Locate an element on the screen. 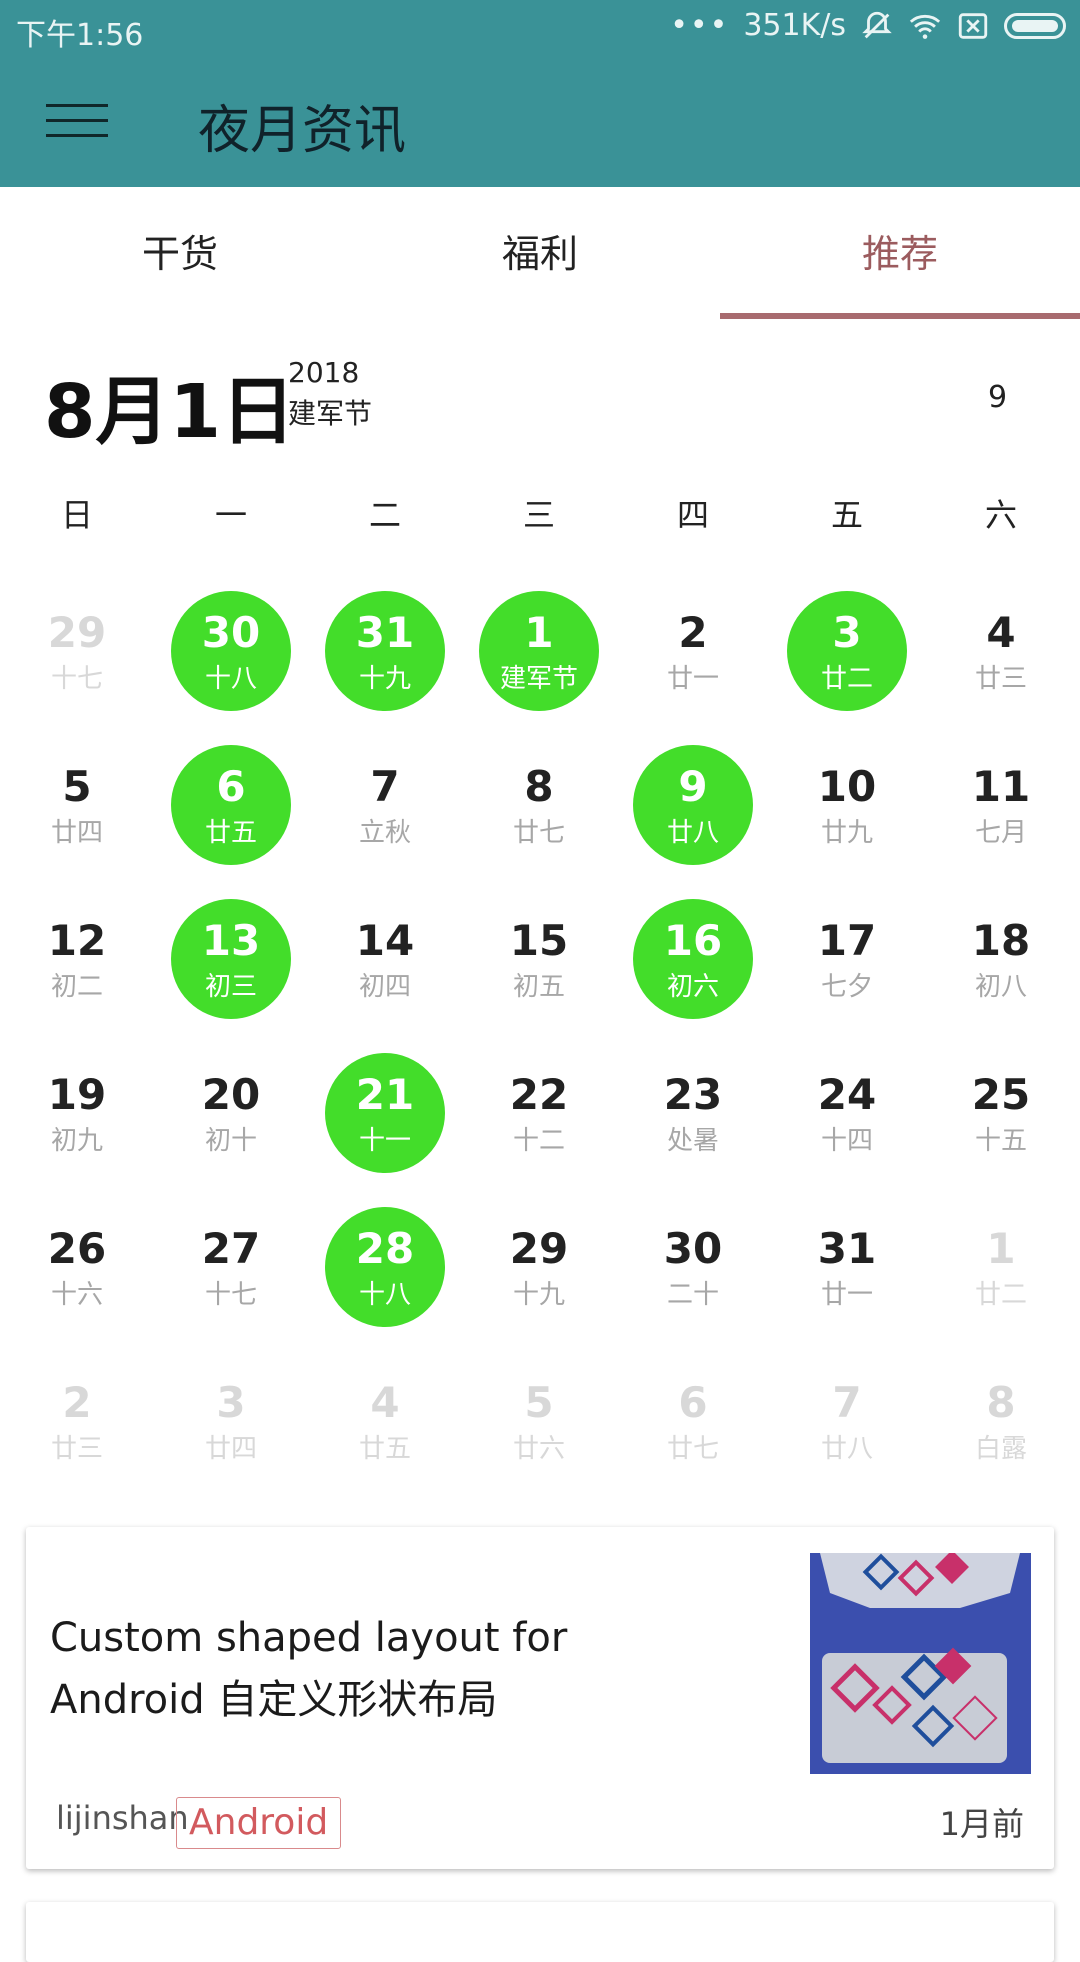 Image resolution: width=1080 pixels, height=1962 pixels. calendar-day: 24 十四 is located at coordinates (847, 1129).